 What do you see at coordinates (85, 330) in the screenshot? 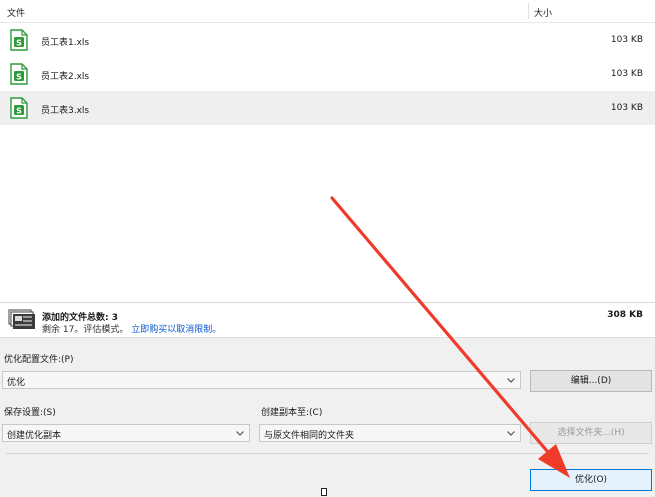
I see `remaining-text: 剩余 17。评估模式。` at bounding box center [85, 330].